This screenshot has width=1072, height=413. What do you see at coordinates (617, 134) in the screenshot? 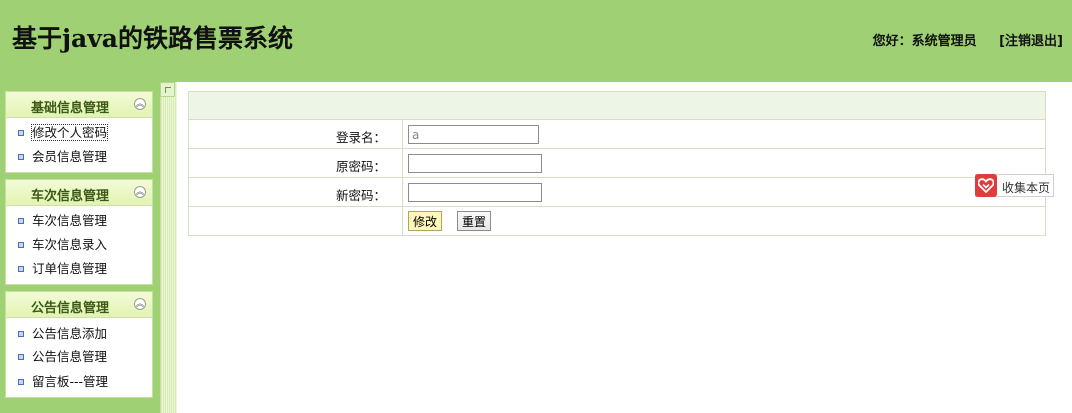
I see `form-row-username: 登录名：` at bounding box center [617, 134].